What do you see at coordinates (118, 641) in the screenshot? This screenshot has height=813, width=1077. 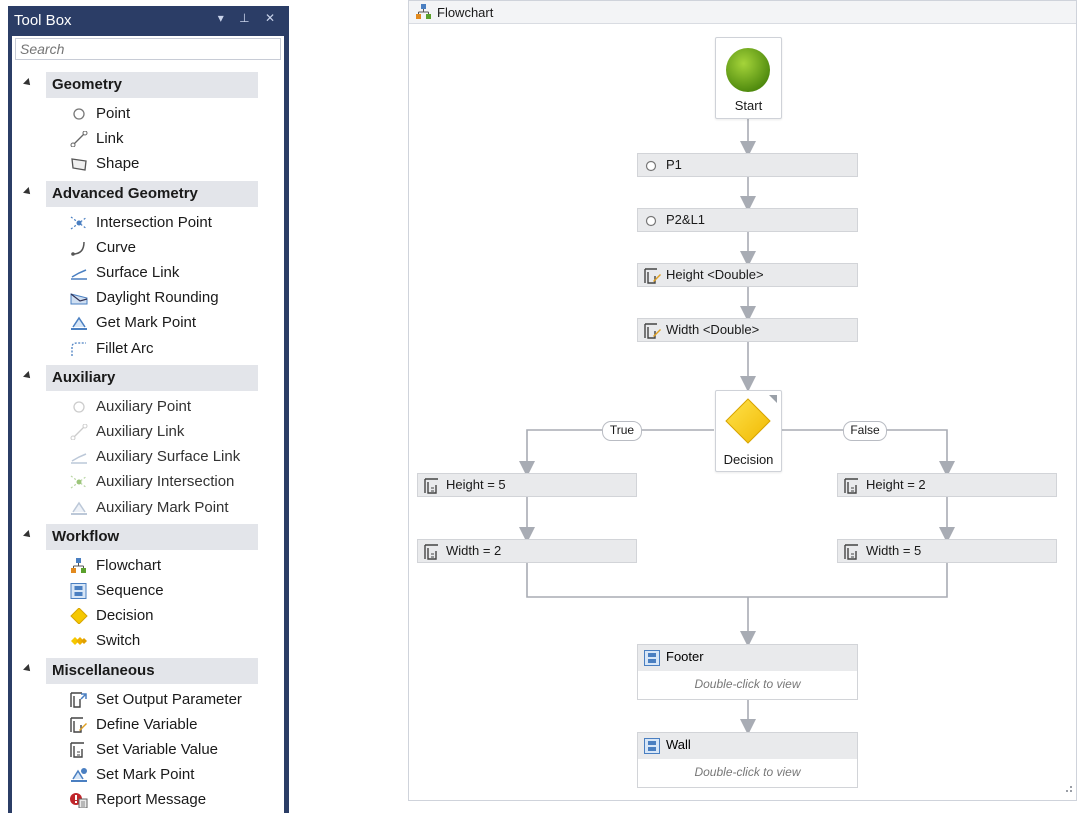 I see `toolbox-item-label: Switch` at bounding box center [118, 641].